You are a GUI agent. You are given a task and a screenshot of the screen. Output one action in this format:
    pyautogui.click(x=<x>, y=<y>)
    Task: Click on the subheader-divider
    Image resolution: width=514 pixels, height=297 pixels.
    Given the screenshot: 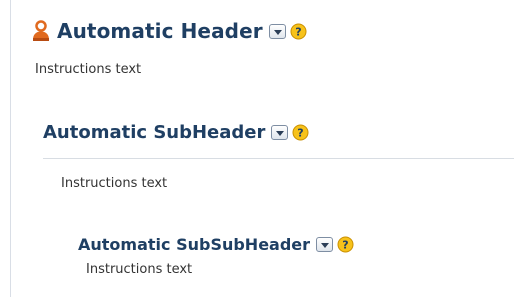 What is the action you would take?
    pyautogui.click(x=278, y=158)
    